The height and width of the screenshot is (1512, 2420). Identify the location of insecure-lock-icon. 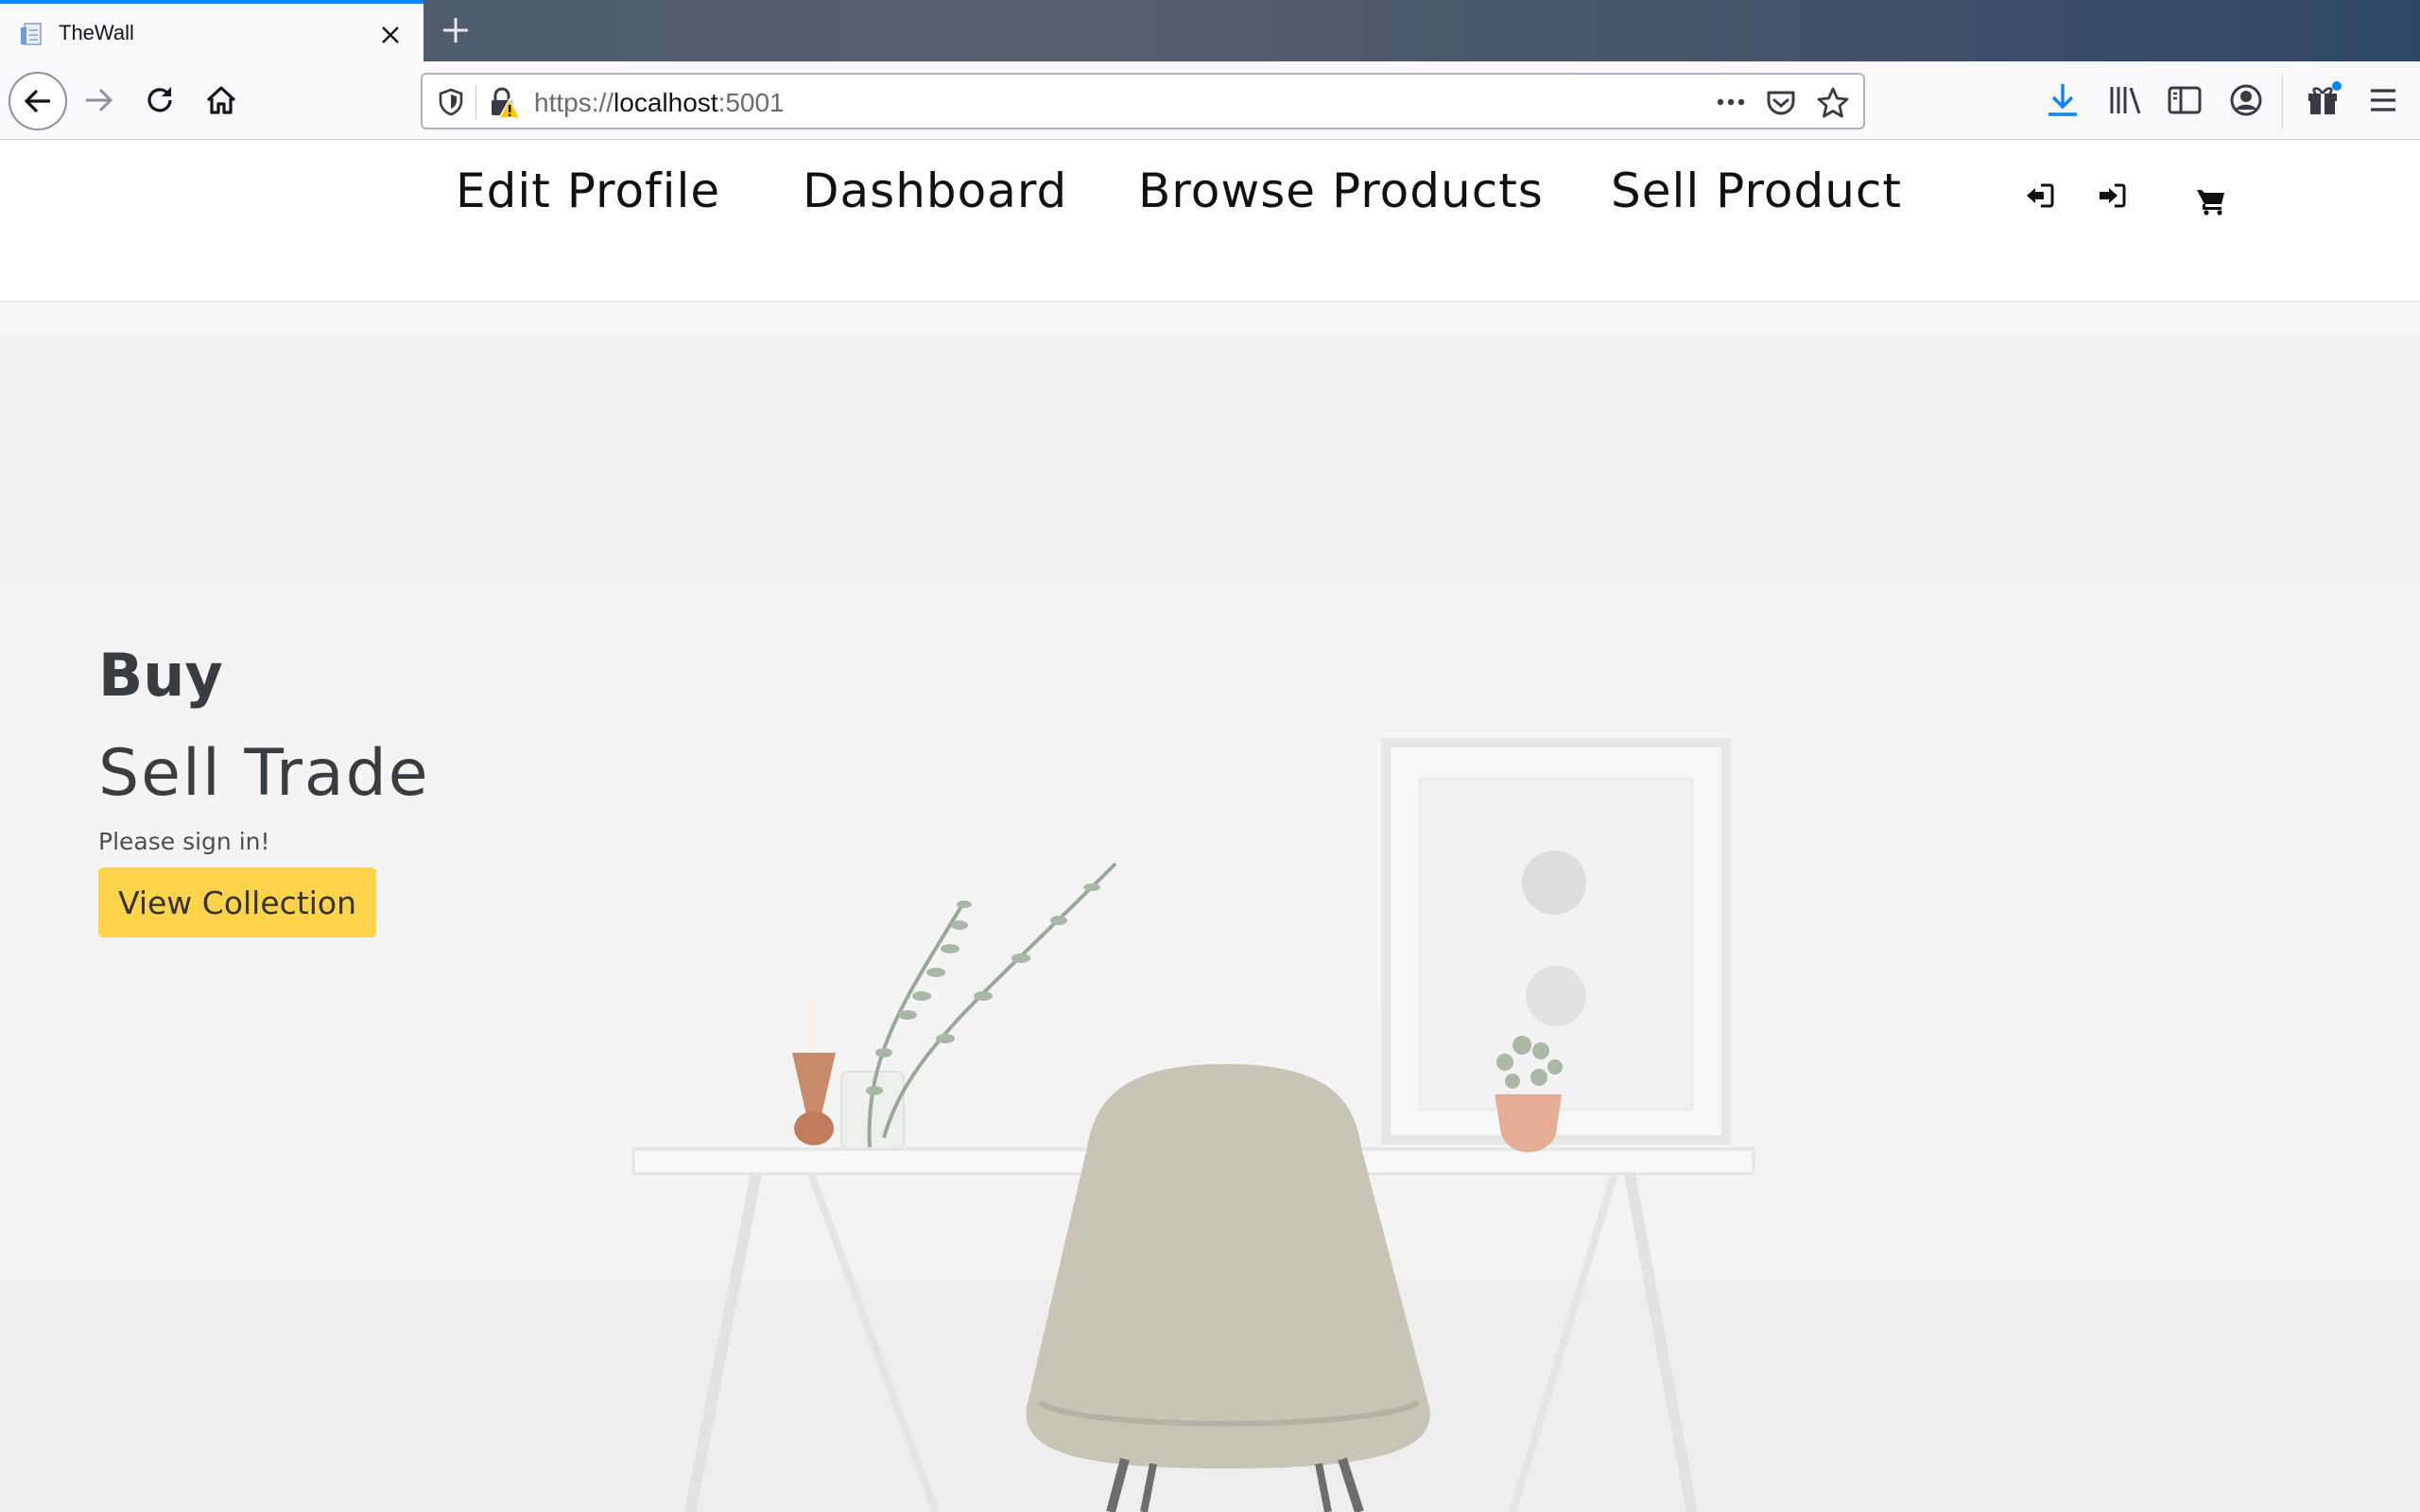
(504, 103).